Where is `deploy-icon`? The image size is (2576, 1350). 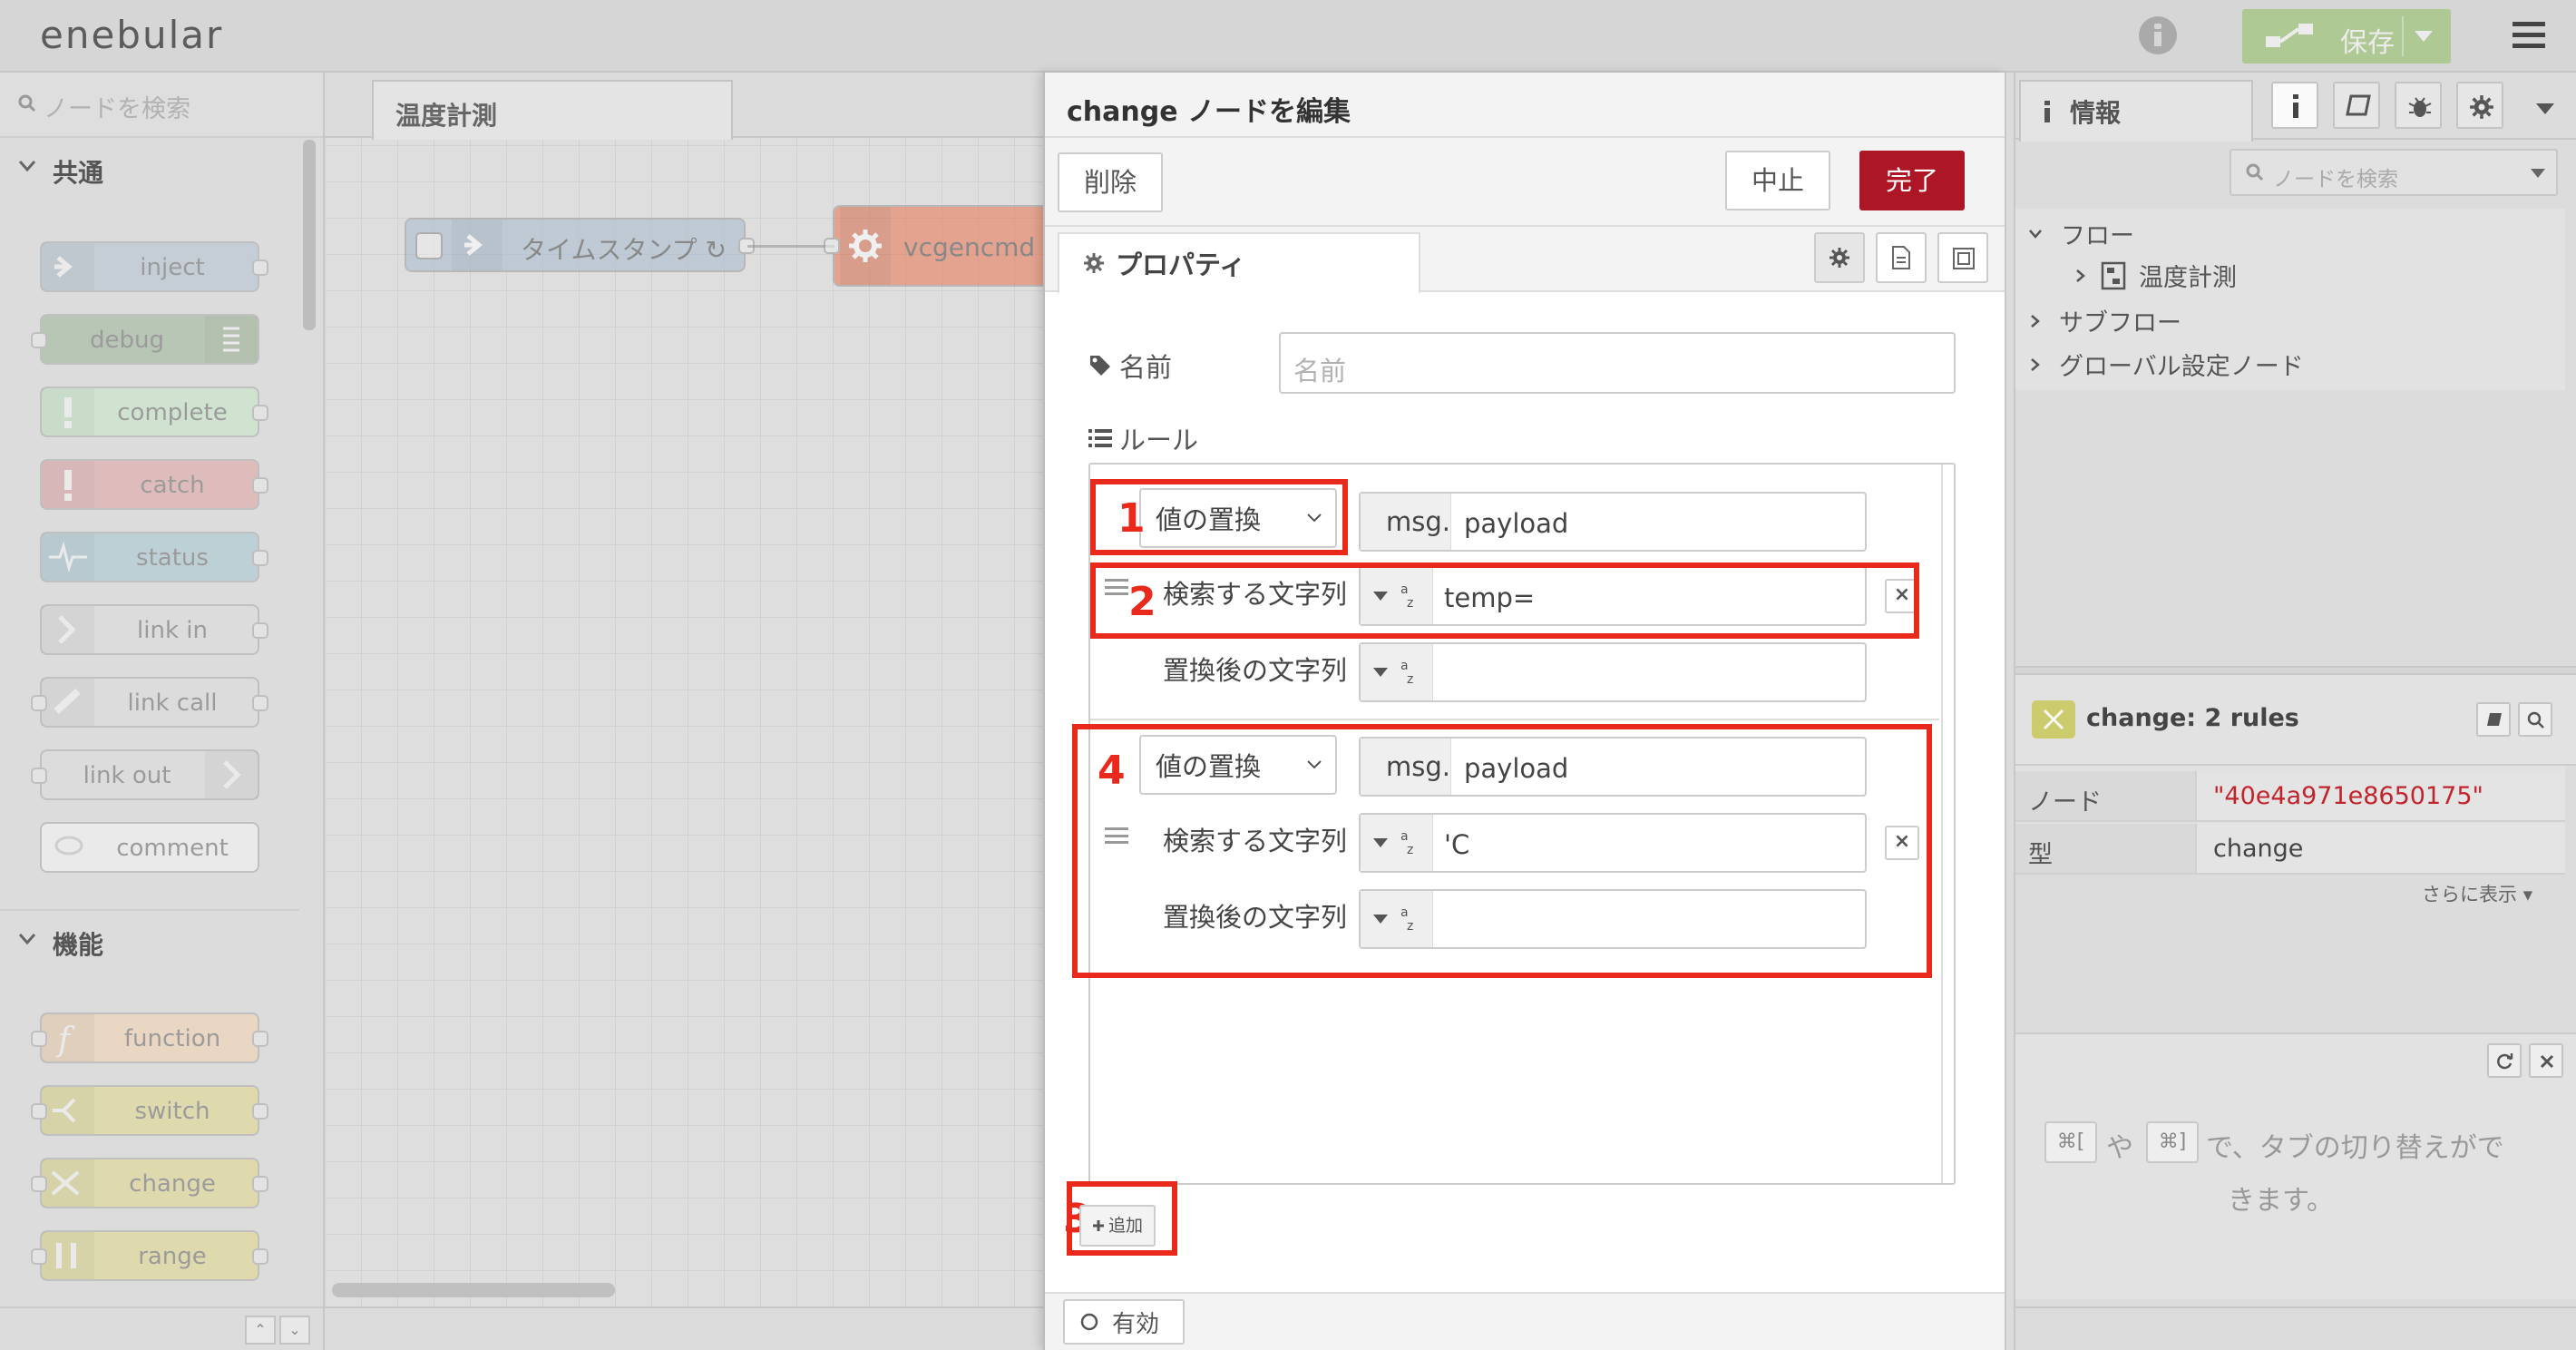 deploy-icon is located at coordinates (2289, 35).